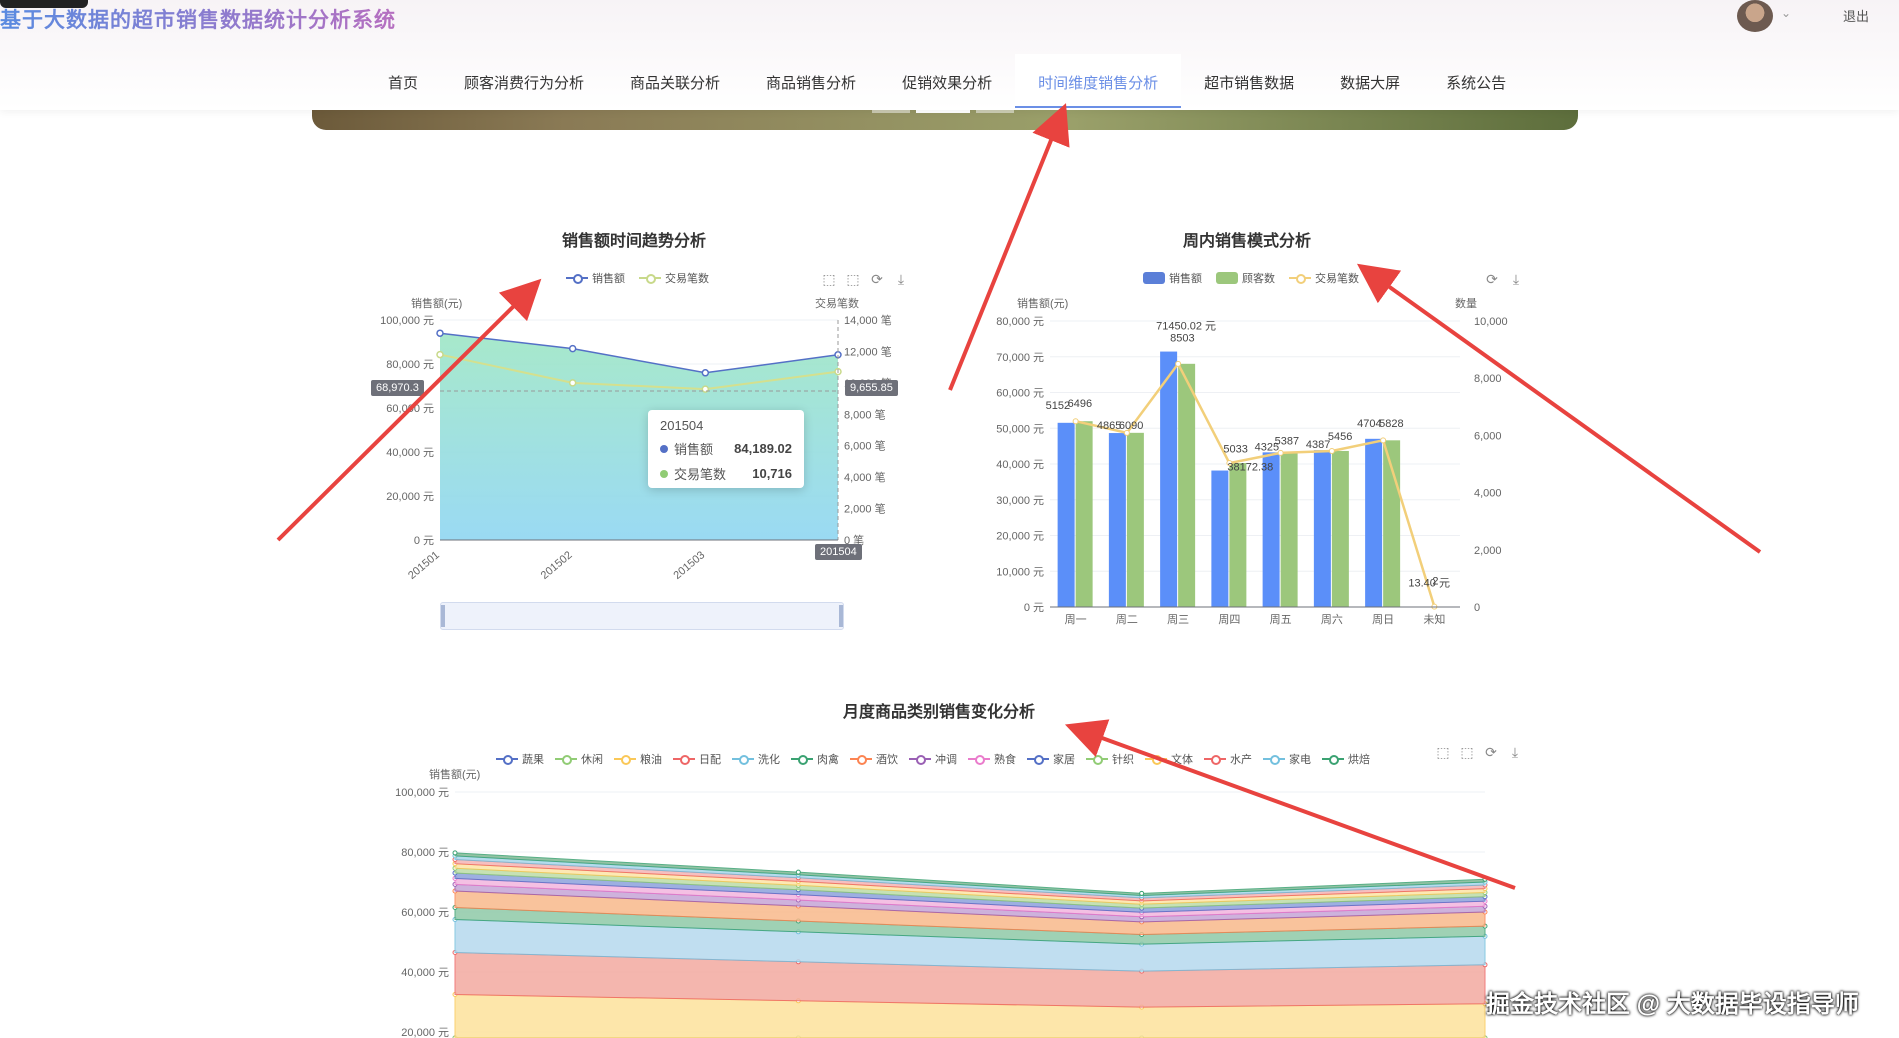  Describe the element at coordinates (1169, 759) in the screenshot. I see `legend-item: 文体` at that location.